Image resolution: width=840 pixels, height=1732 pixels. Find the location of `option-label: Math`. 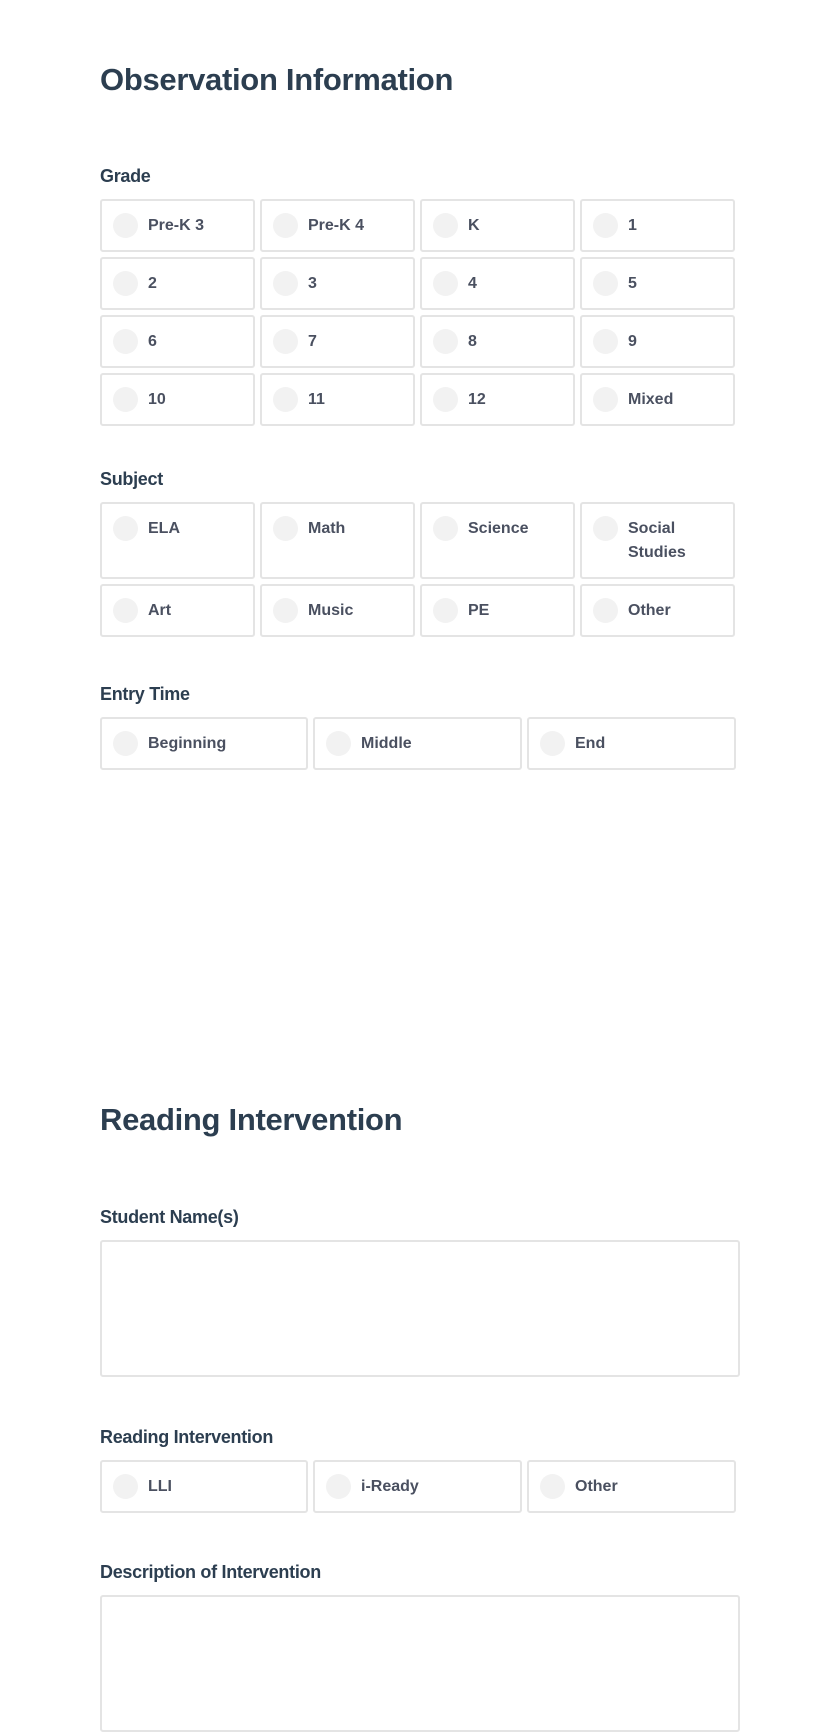

option-label: Math is located at coordinates (327, 528).